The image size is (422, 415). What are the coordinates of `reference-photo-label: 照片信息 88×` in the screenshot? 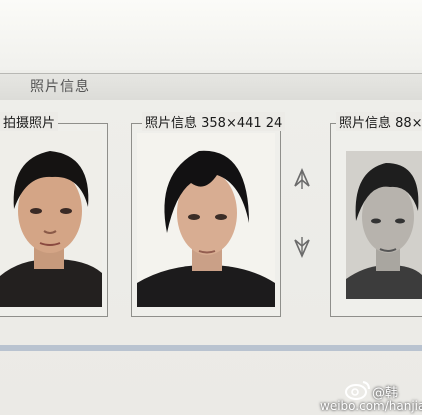 It's located at (379, 121).